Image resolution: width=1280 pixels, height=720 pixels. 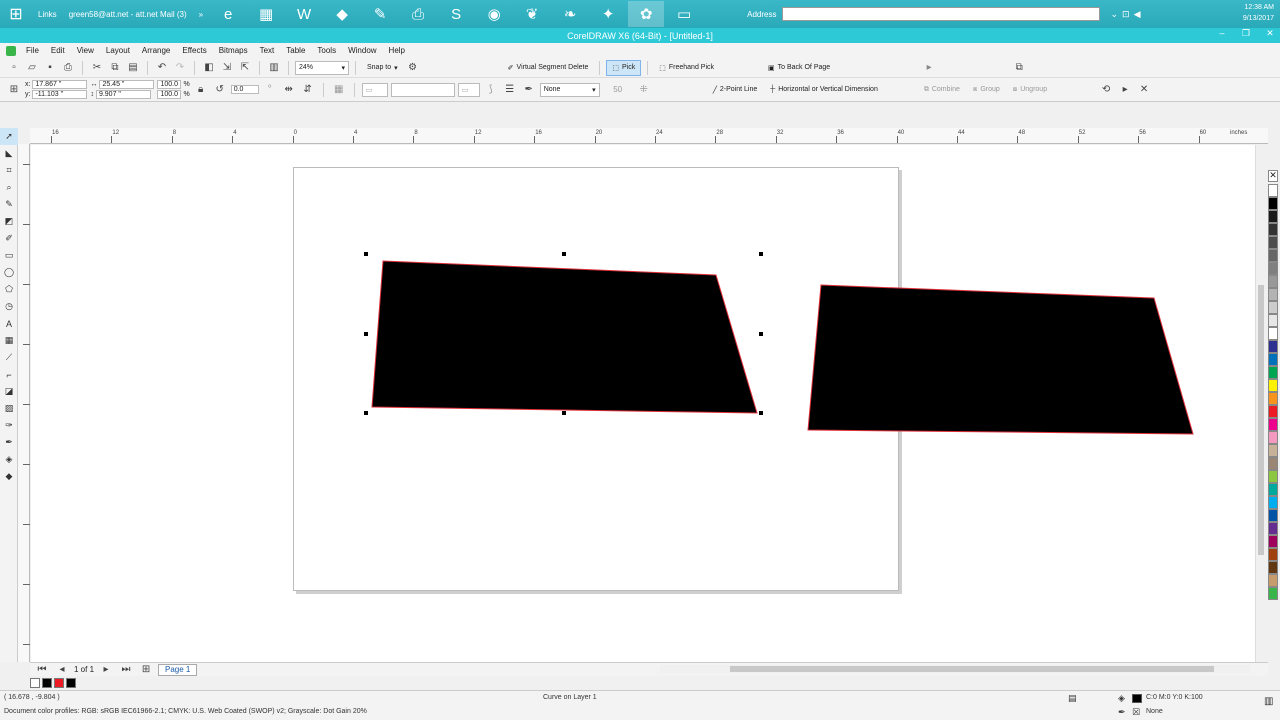 What do you see at coordinates (1137, 14) in the screenshot?
I see `tray-volume-icon: ◀` at bounding box center [1137, 14].